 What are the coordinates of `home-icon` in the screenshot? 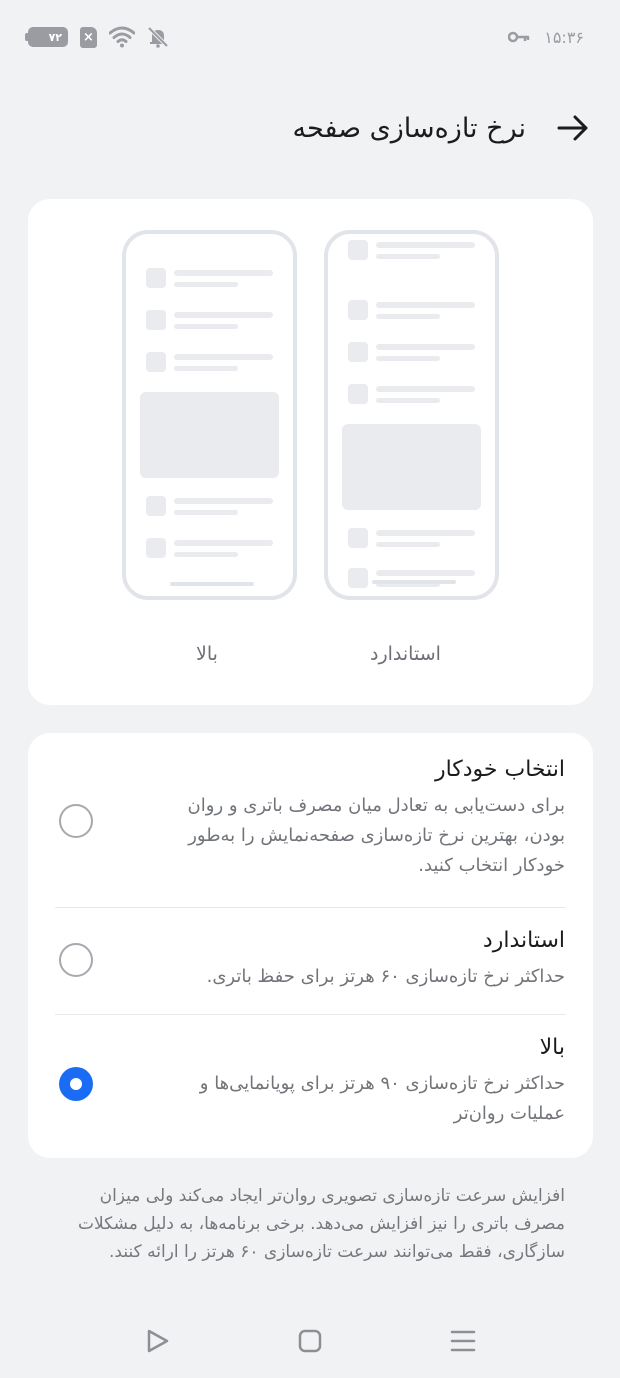 It's located at (310, 1341).